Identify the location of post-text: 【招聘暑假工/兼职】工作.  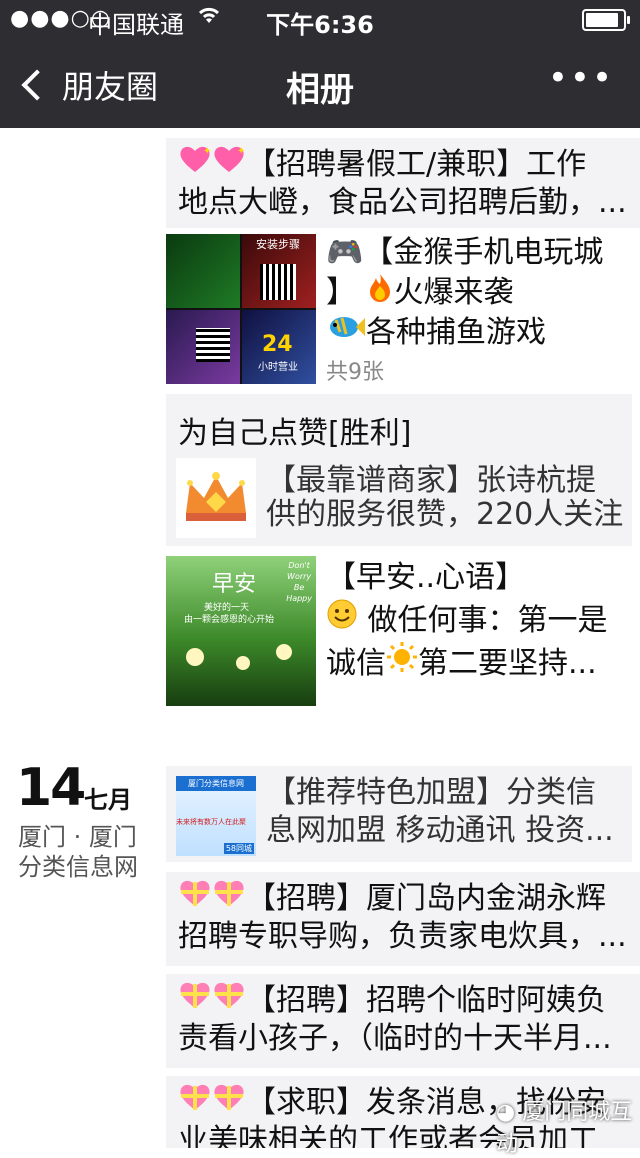
(416, 164).